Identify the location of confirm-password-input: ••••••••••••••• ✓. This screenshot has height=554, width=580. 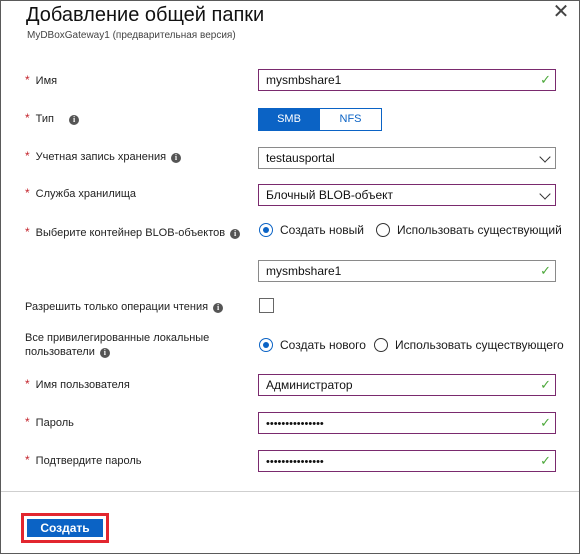
(407, 461).